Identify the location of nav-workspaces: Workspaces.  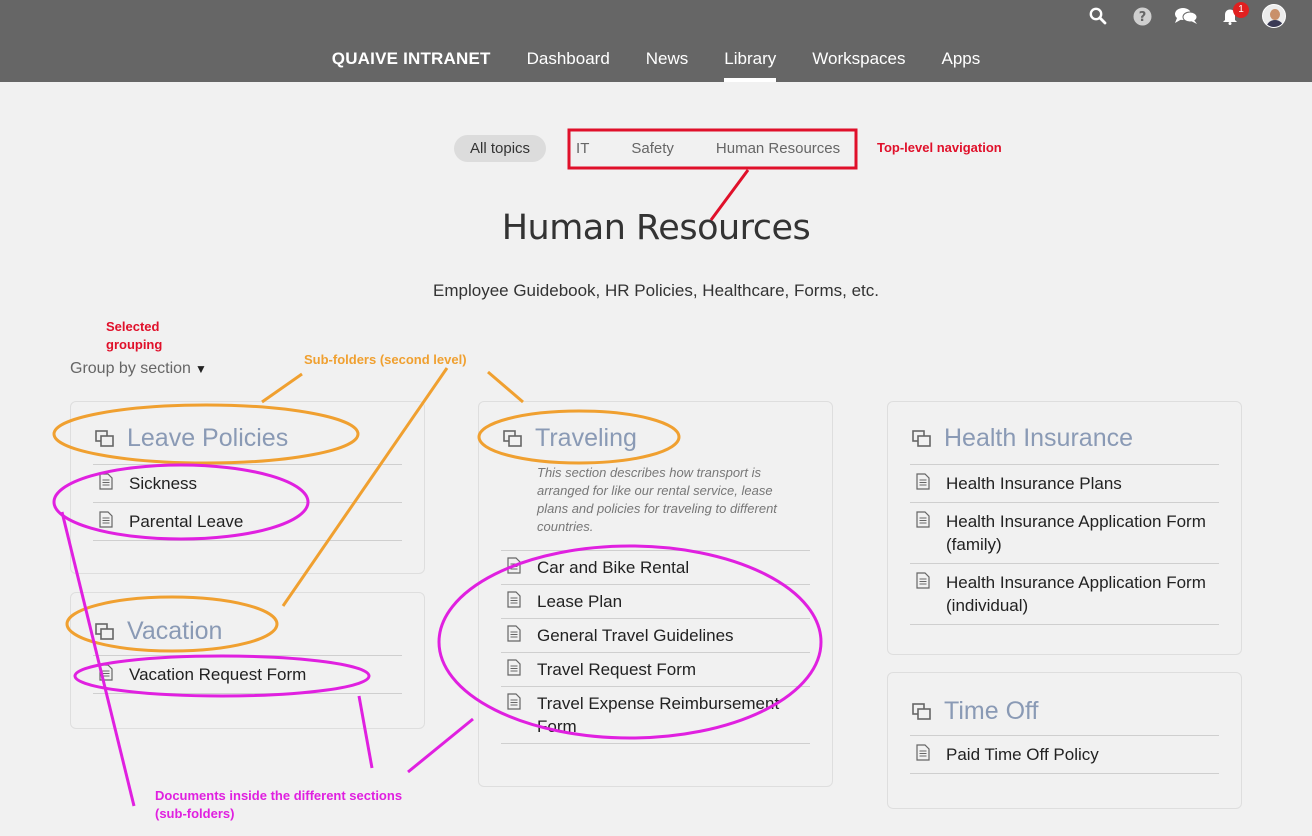
(858, 63).